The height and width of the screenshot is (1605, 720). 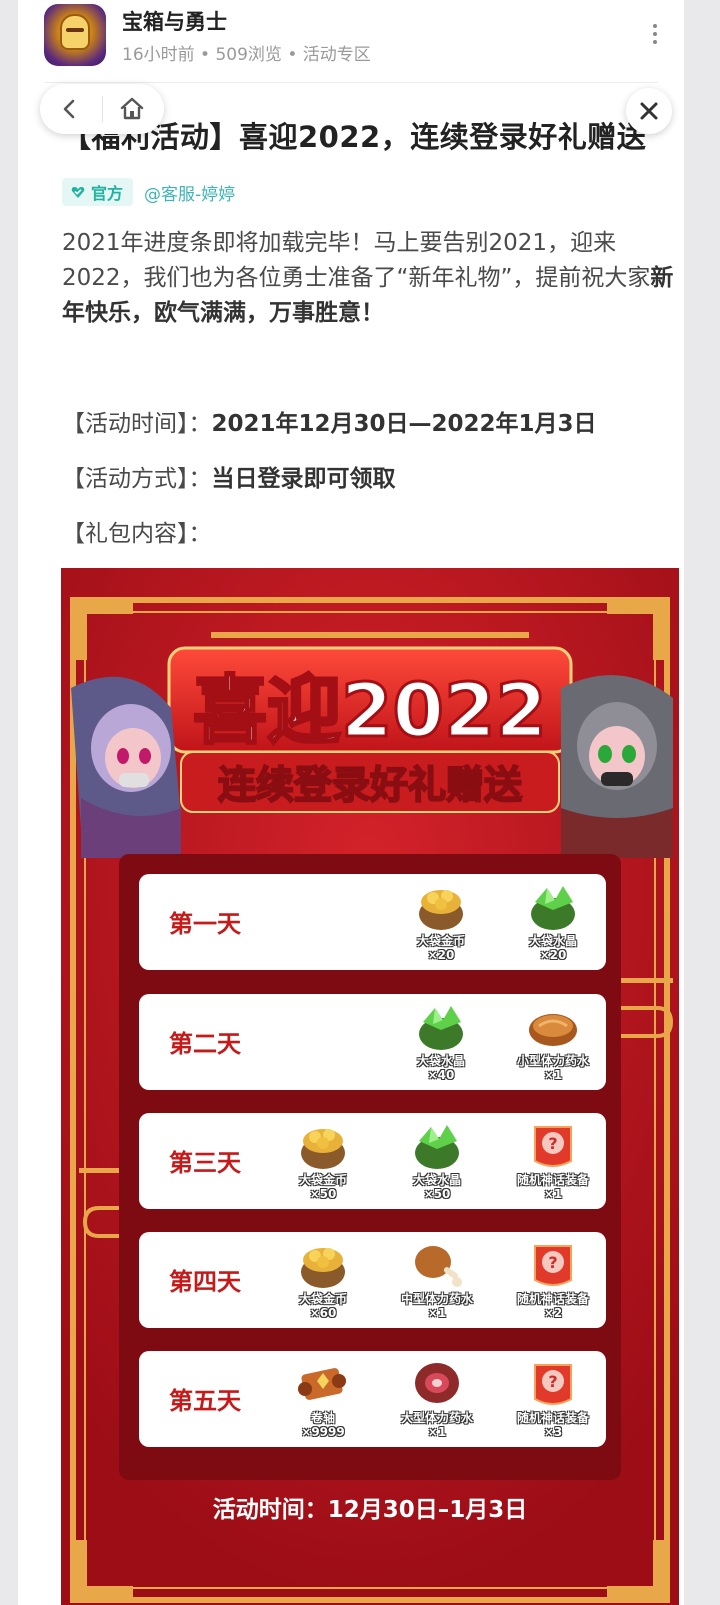 What do you see at coordinates (137, 534) in the screenshot?
I see `gift-content-label: 【礼包内容】：` at bounding box center [137, 534].